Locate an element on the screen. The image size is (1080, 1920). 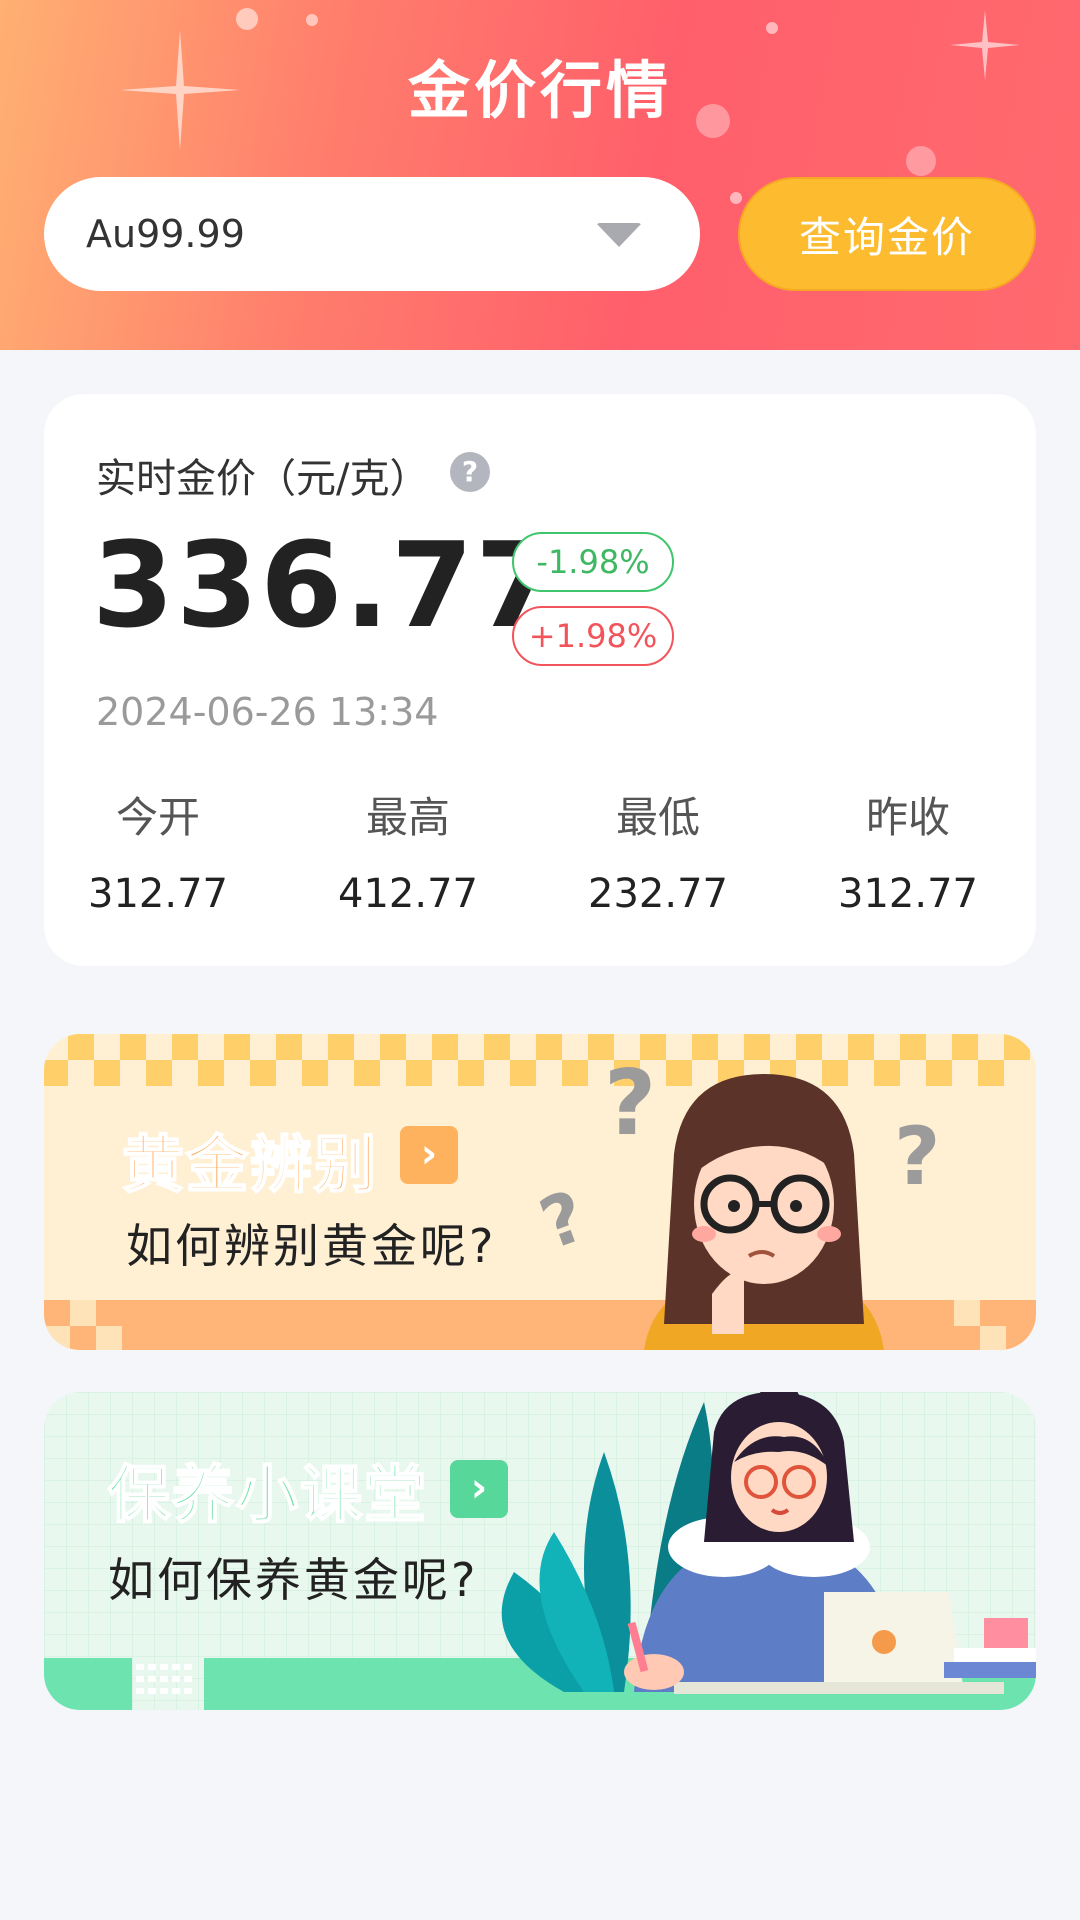
stat-open: 今开 312.77 is located at coordinates (158, 850).